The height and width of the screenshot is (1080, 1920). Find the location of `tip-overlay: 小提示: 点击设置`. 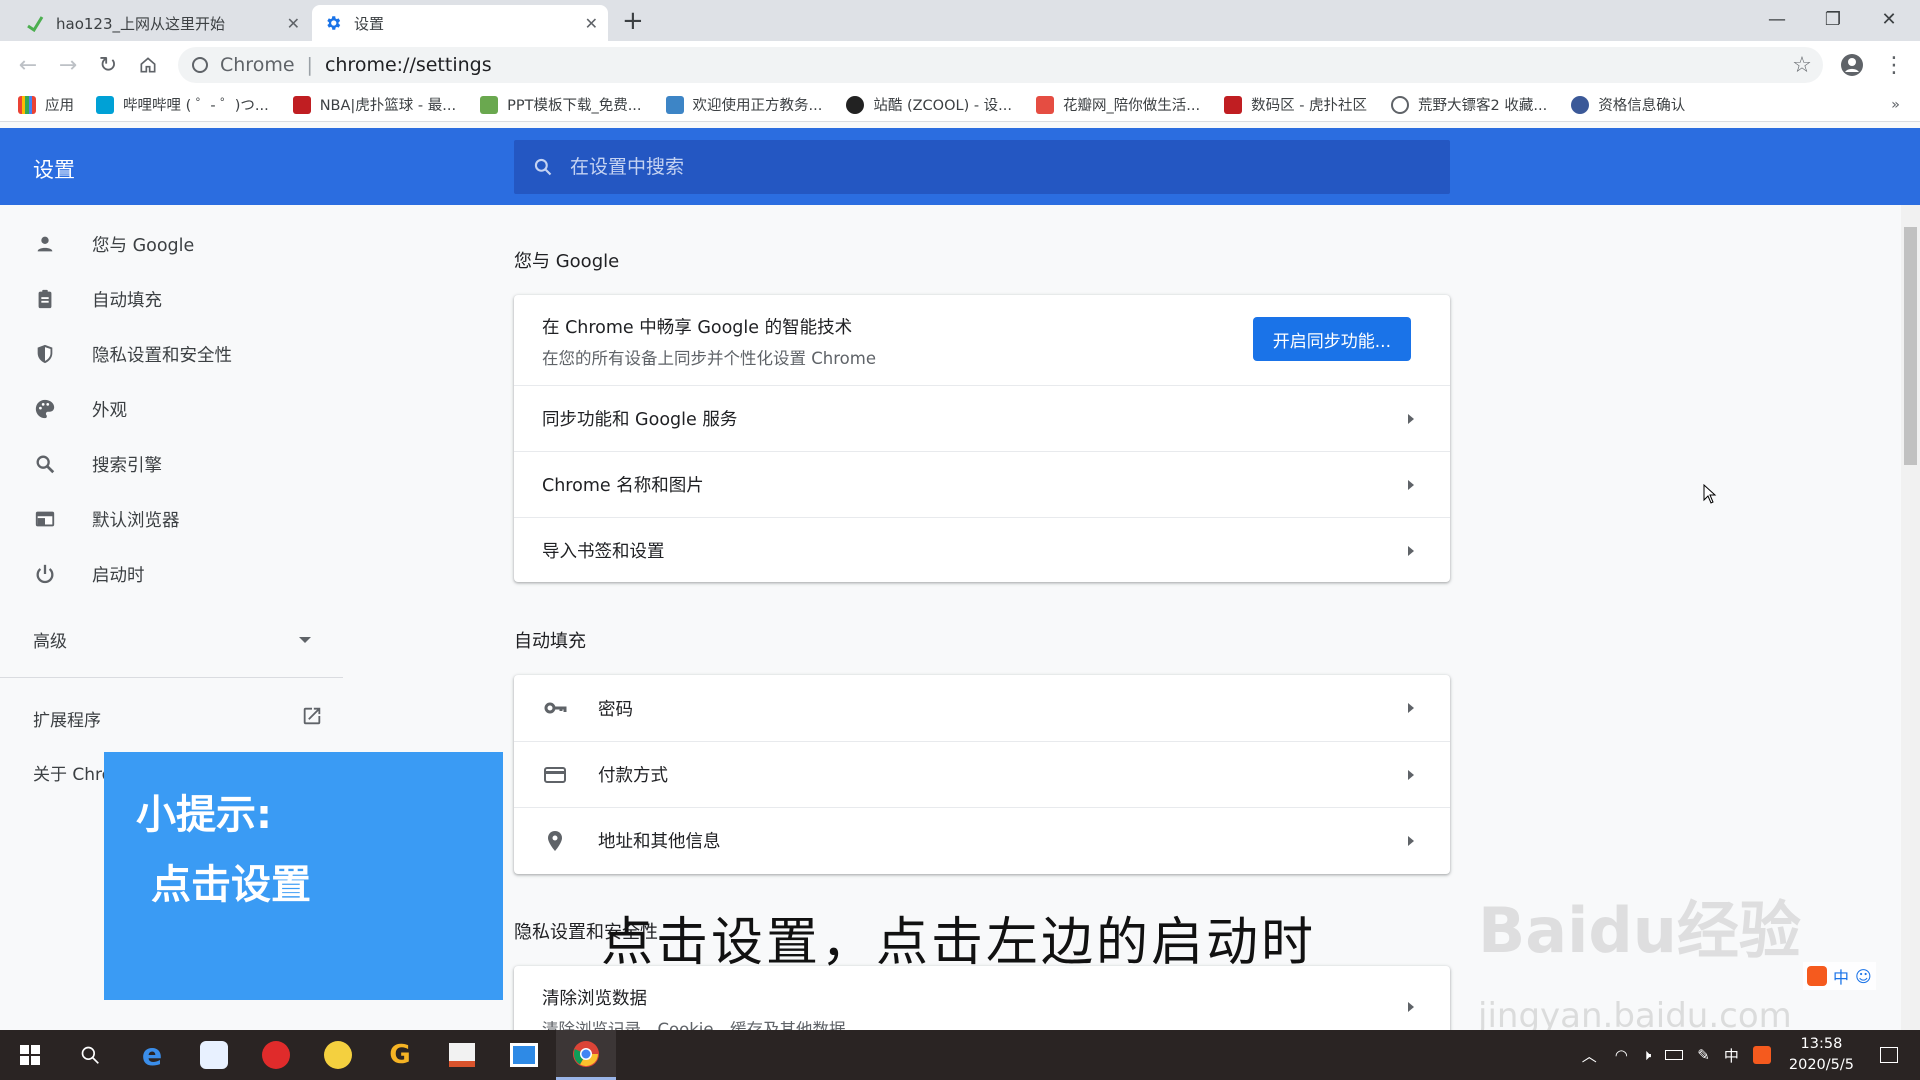

tip-overlay: 小提示: 点击设置 is located at coordinates (303, 876).